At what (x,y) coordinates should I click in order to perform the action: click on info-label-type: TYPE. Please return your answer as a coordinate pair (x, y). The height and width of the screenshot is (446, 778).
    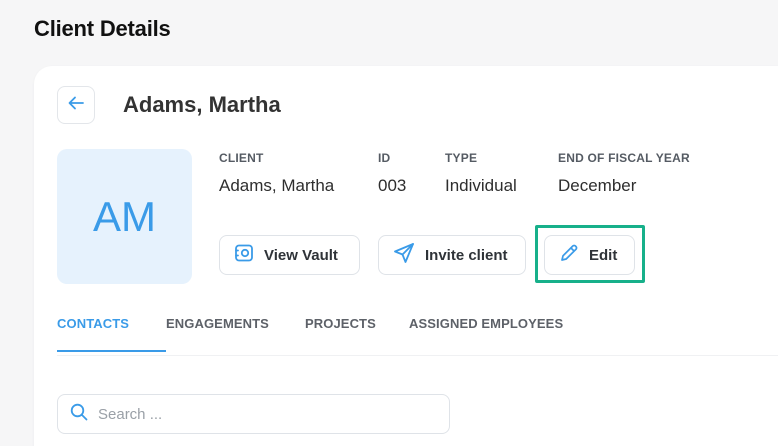
    Looking at the image, I should click on (461, 158).